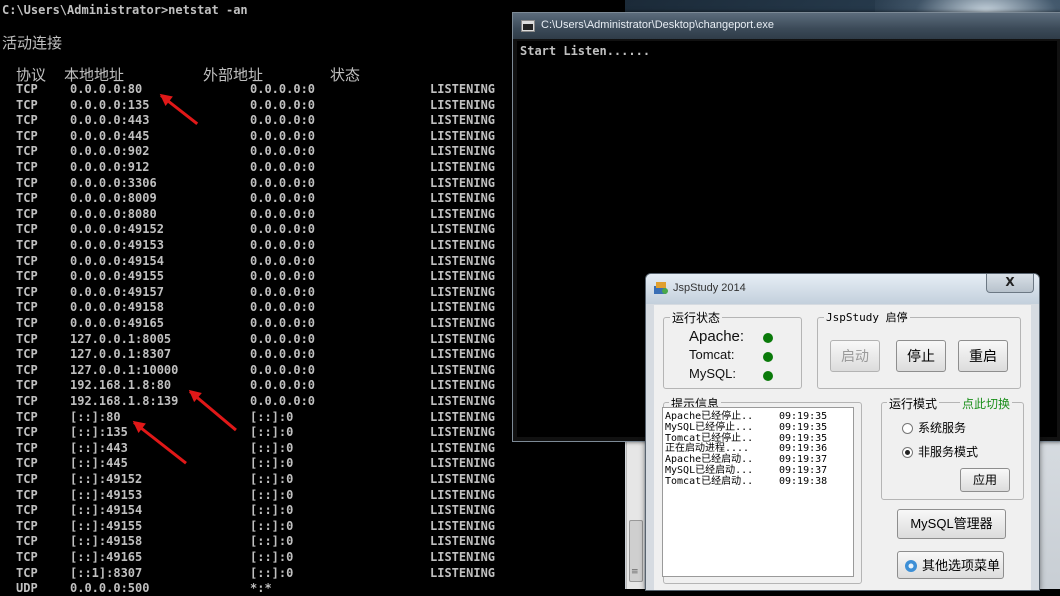 The image size is (1060, 596). Describe the element at coordinates (635, 504) in the screenshot. I see `cmd-scrollbar: ≡` at that location.